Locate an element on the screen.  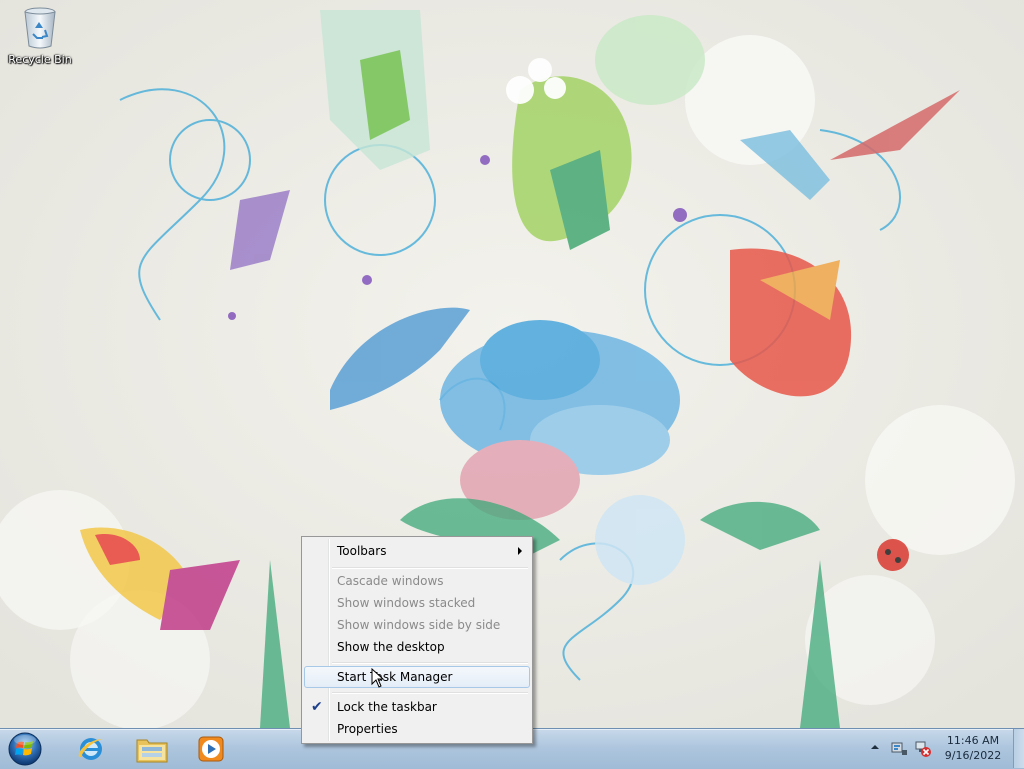
menu-item-label: Show windows side by side is located at coordinates (419, 625).